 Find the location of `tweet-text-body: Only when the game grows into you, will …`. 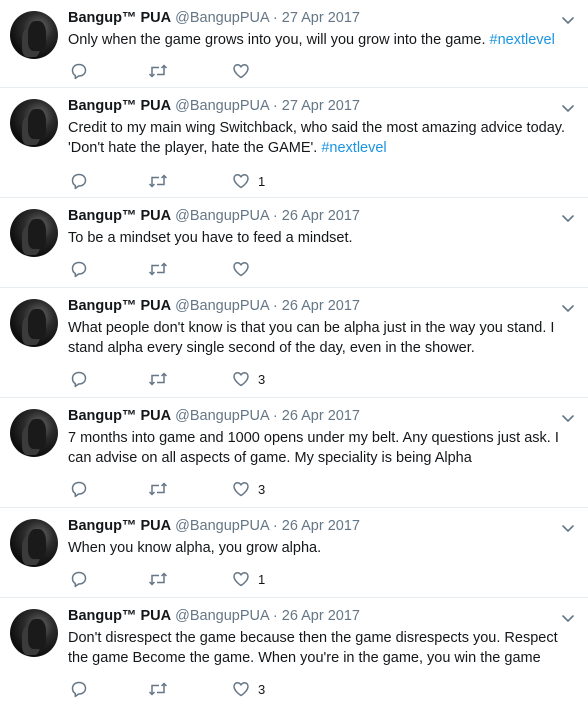

tweet-text-body: Only when the game grows into you, will … is located at coordinates (277, 40).